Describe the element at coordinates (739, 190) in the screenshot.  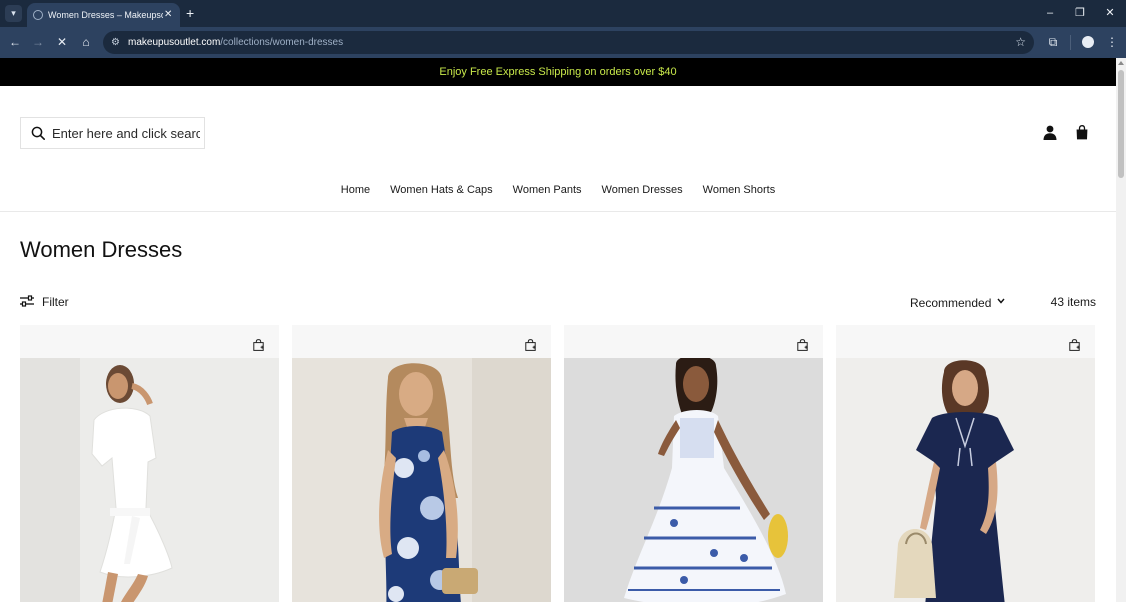
I see `nav-women-shorts: Women Shorts` at that location.